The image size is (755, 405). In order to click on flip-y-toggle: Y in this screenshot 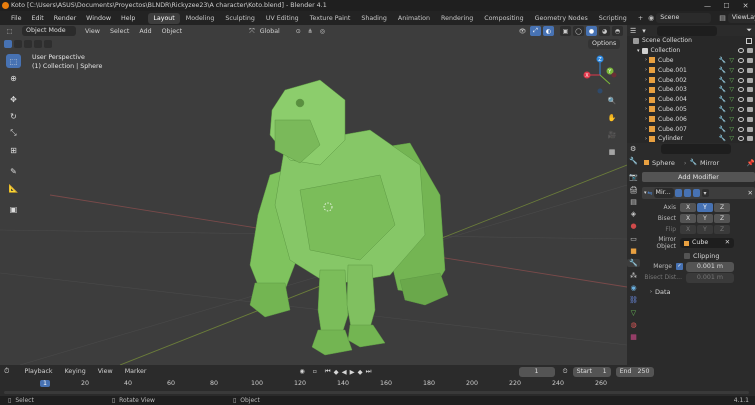, I will do `click(705, 229)`.